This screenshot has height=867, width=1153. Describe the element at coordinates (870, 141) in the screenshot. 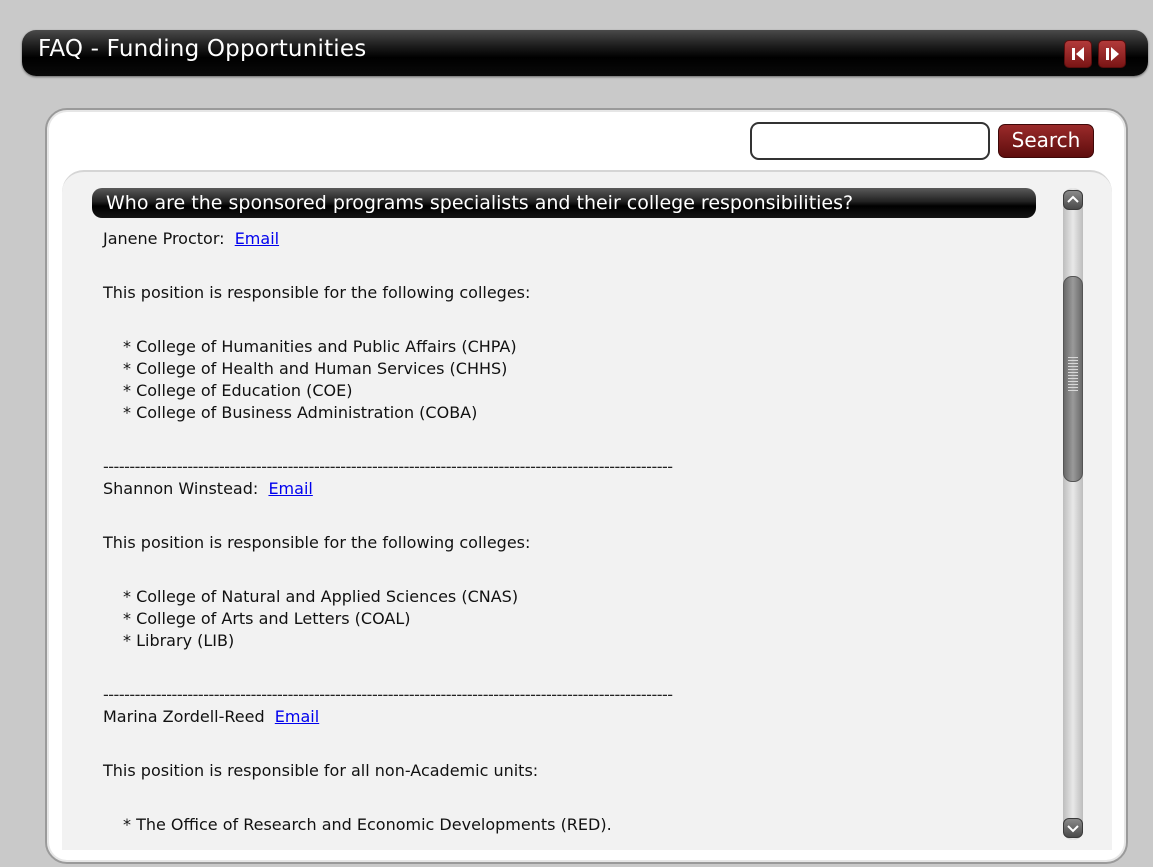

I see `search-input` at that location.